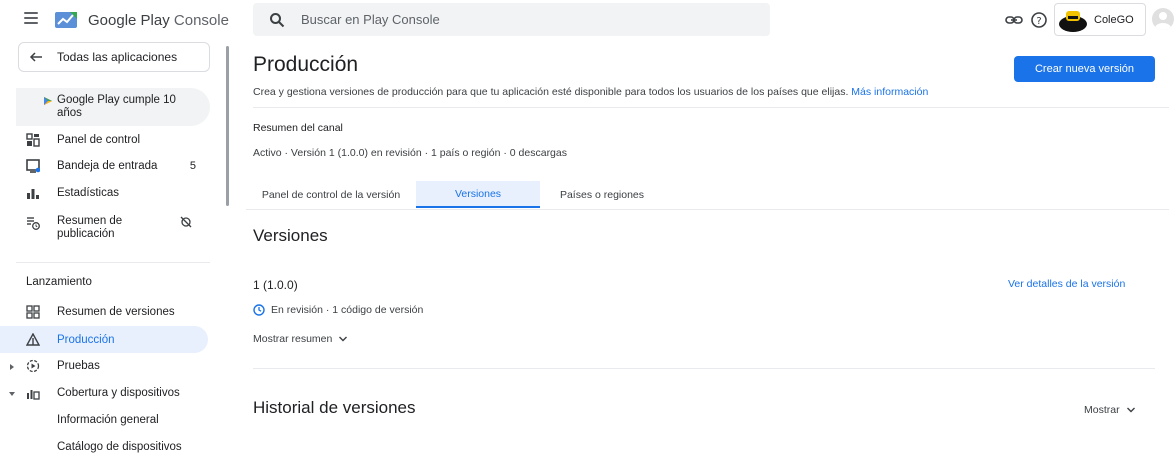 This screenshot has width=1176, height=457. What do you see at coordinates (711, 107) in the screenshot?
I see `header-divider` at bounding box center [711, 107].